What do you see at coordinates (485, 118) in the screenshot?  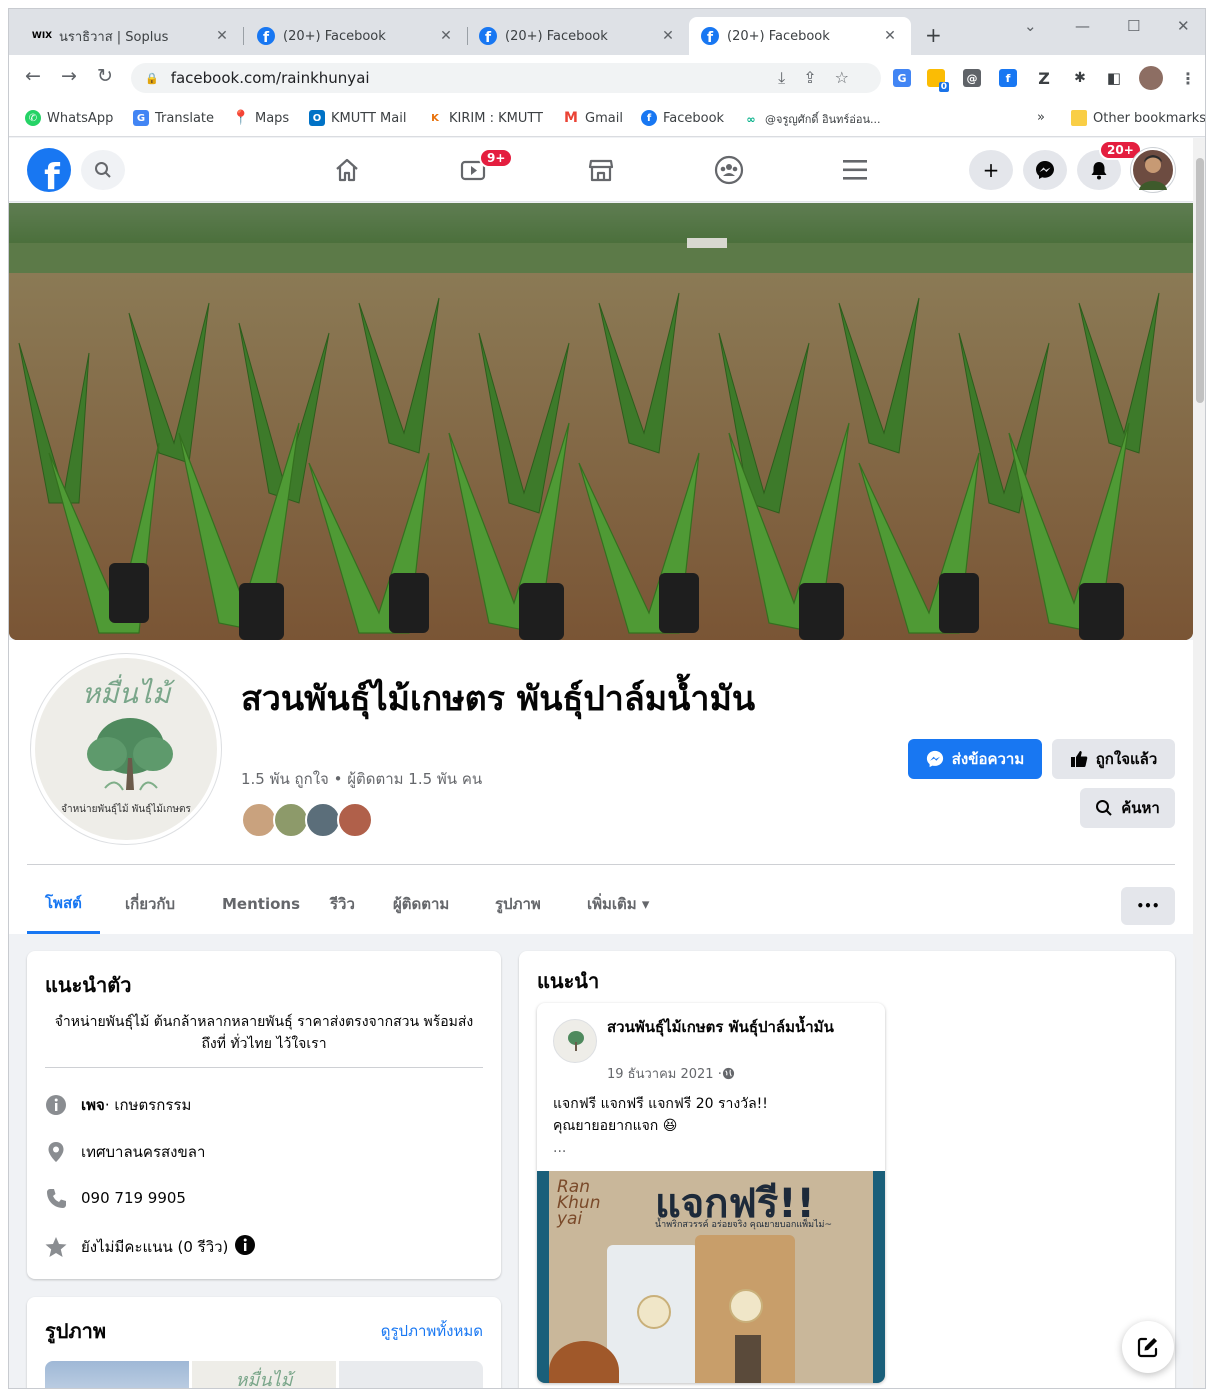 I see `bookmark-kirim: K KIRIM : KMUTT` at bounding box center [485, 118].